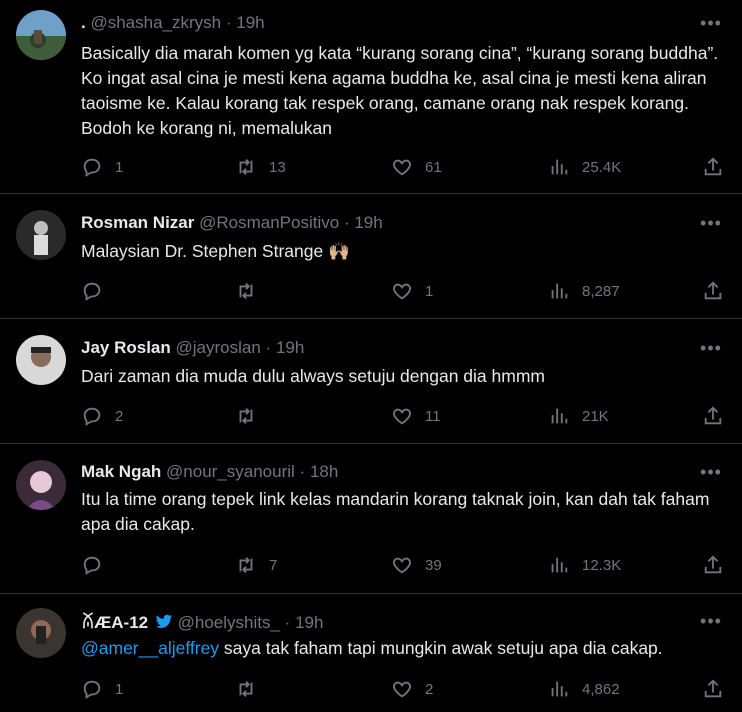 Image resolution: width=742 pixels, height=712 pixels. Describe the element at coordinates (83, 22) in the screenshot. I see `display-name: .` at that location.